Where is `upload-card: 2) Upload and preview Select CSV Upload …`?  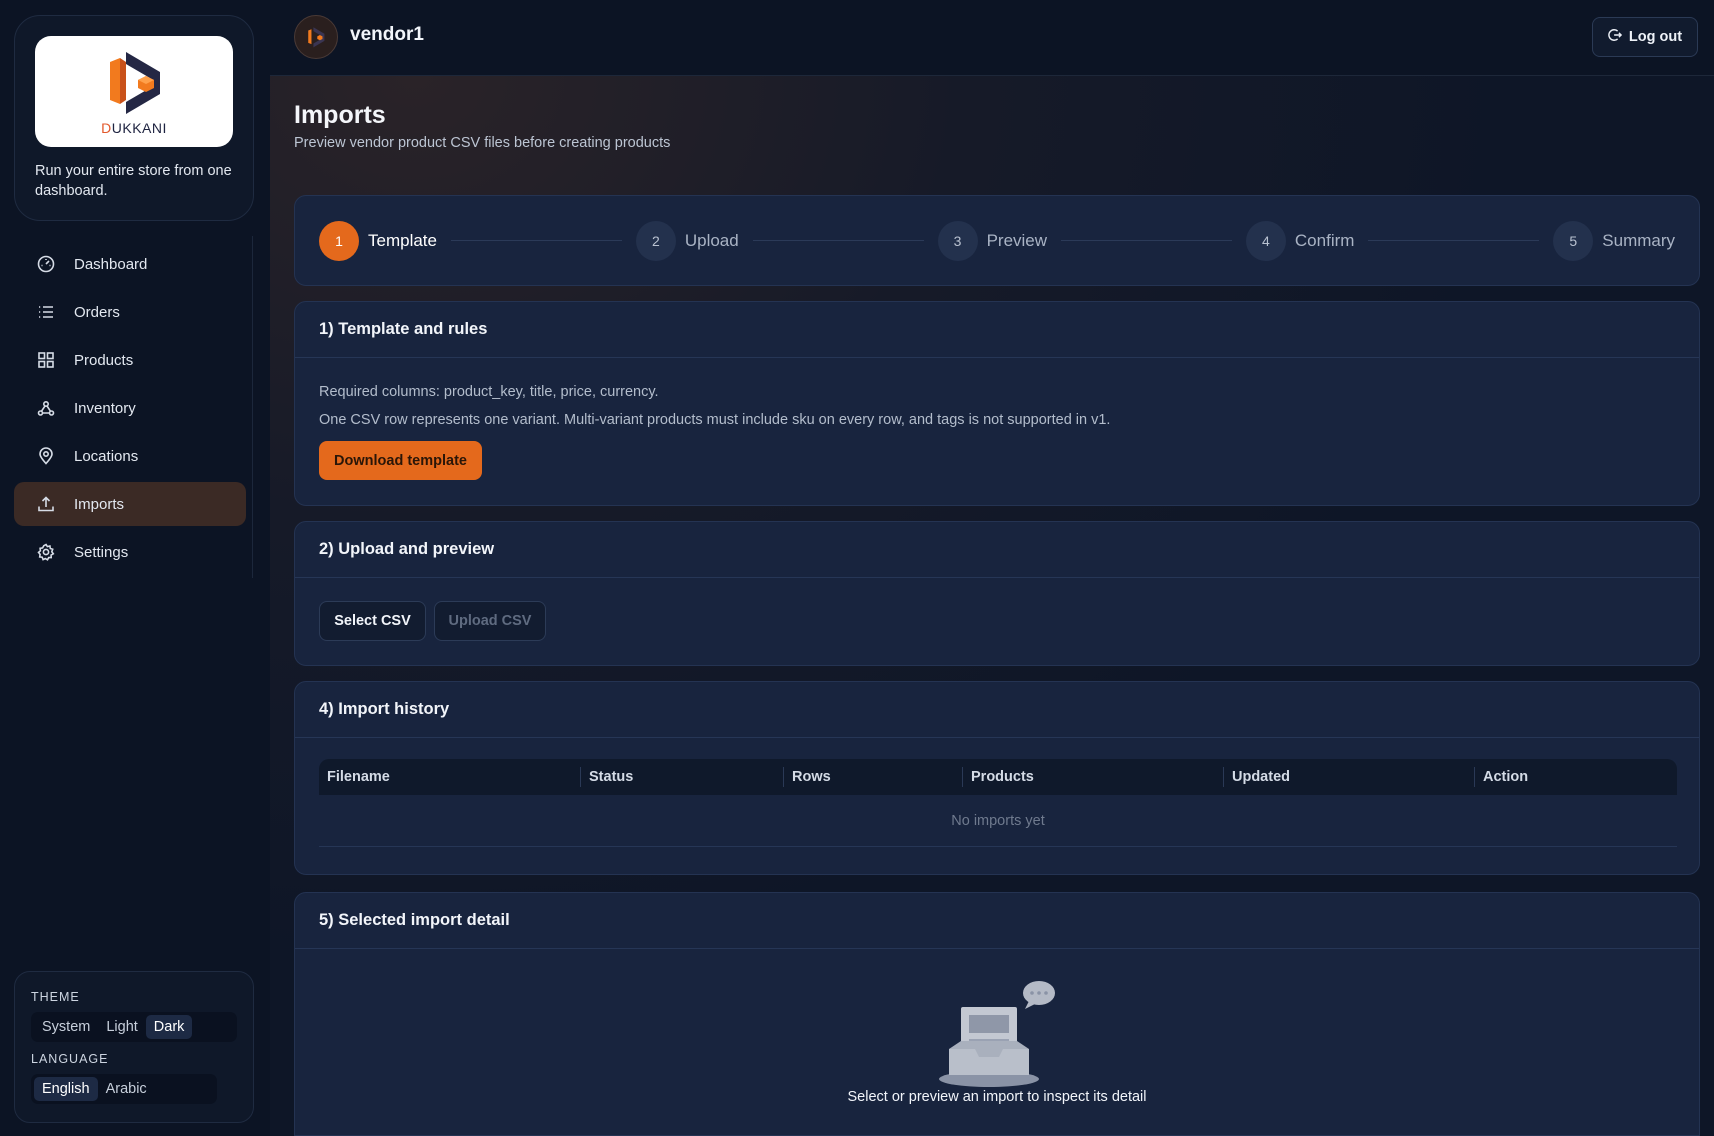
upload-card: 2) Upload and preview Select CSV Upload … is located at coordinates (997, 593).